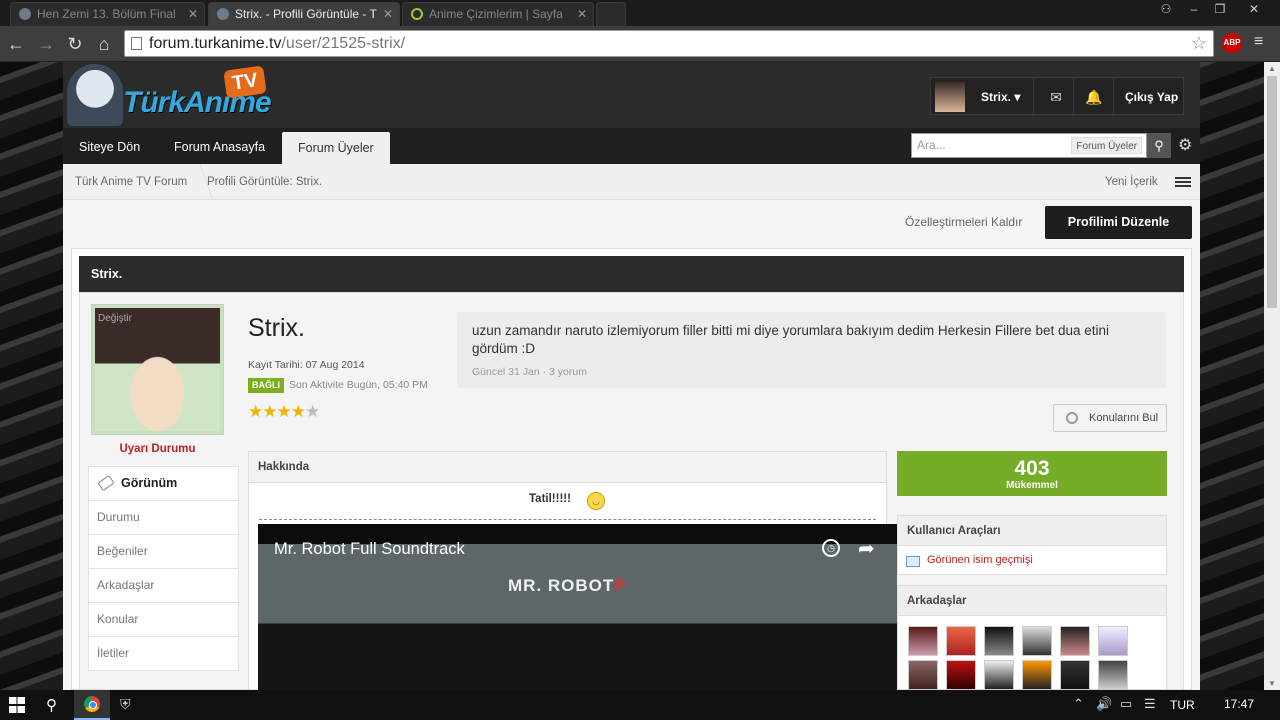 The width and height of the screenshot is (1280, 720). I want to click on close-window-icon: ✕, so click(1254, 9).